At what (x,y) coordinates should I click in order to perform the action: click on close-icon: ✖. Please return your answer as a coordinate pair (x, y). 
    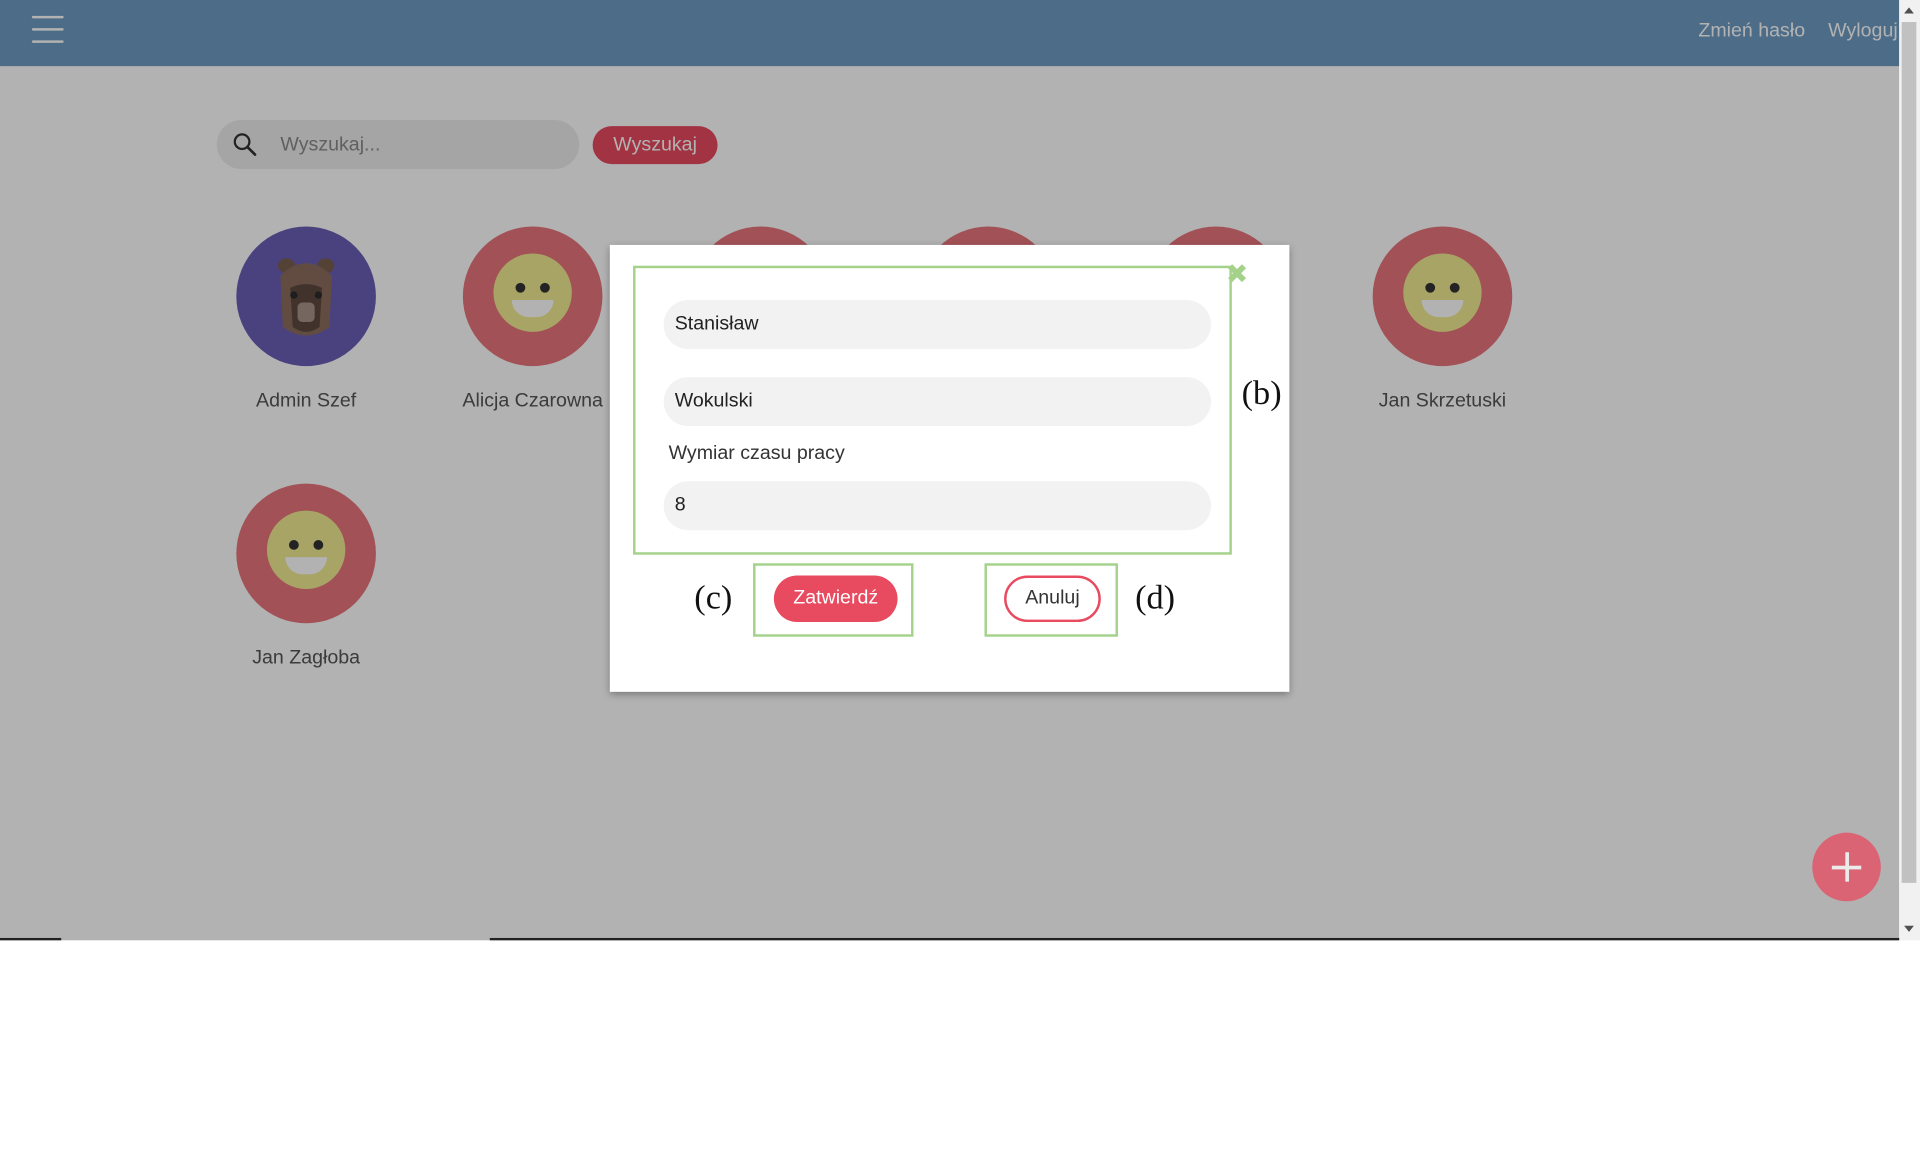
    Looking at the image, I should click on (1237, 274).